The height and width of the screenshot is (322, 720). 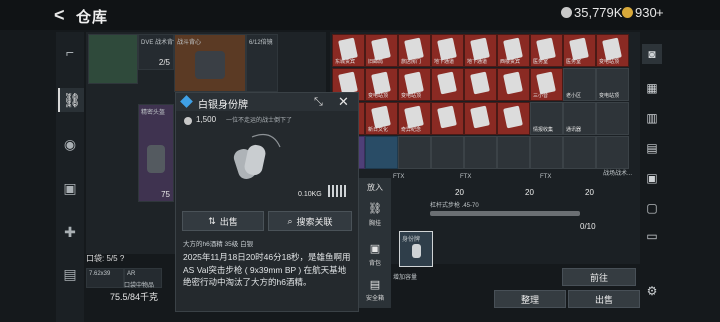 What do you see at coordinates (652, 88) in the screenshot?
I see `grid-icon: ▦` at bounding box center [652, 88].